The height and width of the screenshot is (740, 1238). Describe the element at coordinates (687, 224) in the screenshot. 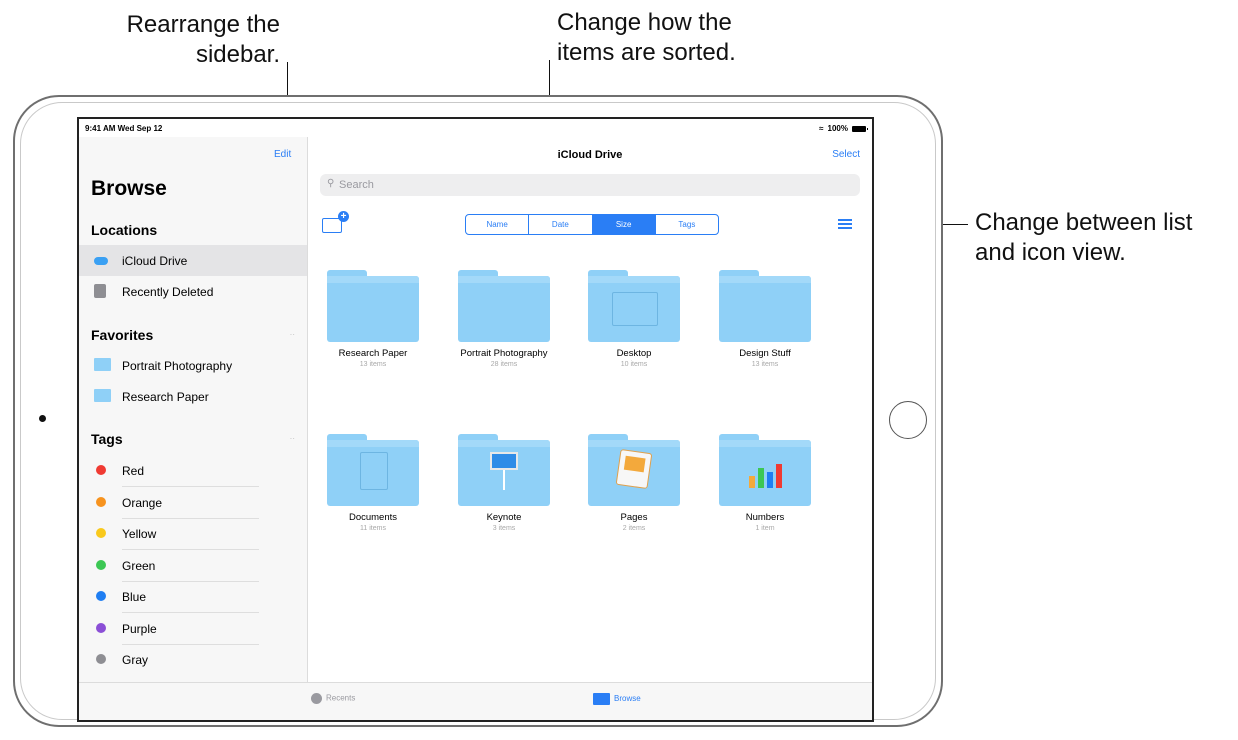

I see `sort-option-tags: Tags` at that location.